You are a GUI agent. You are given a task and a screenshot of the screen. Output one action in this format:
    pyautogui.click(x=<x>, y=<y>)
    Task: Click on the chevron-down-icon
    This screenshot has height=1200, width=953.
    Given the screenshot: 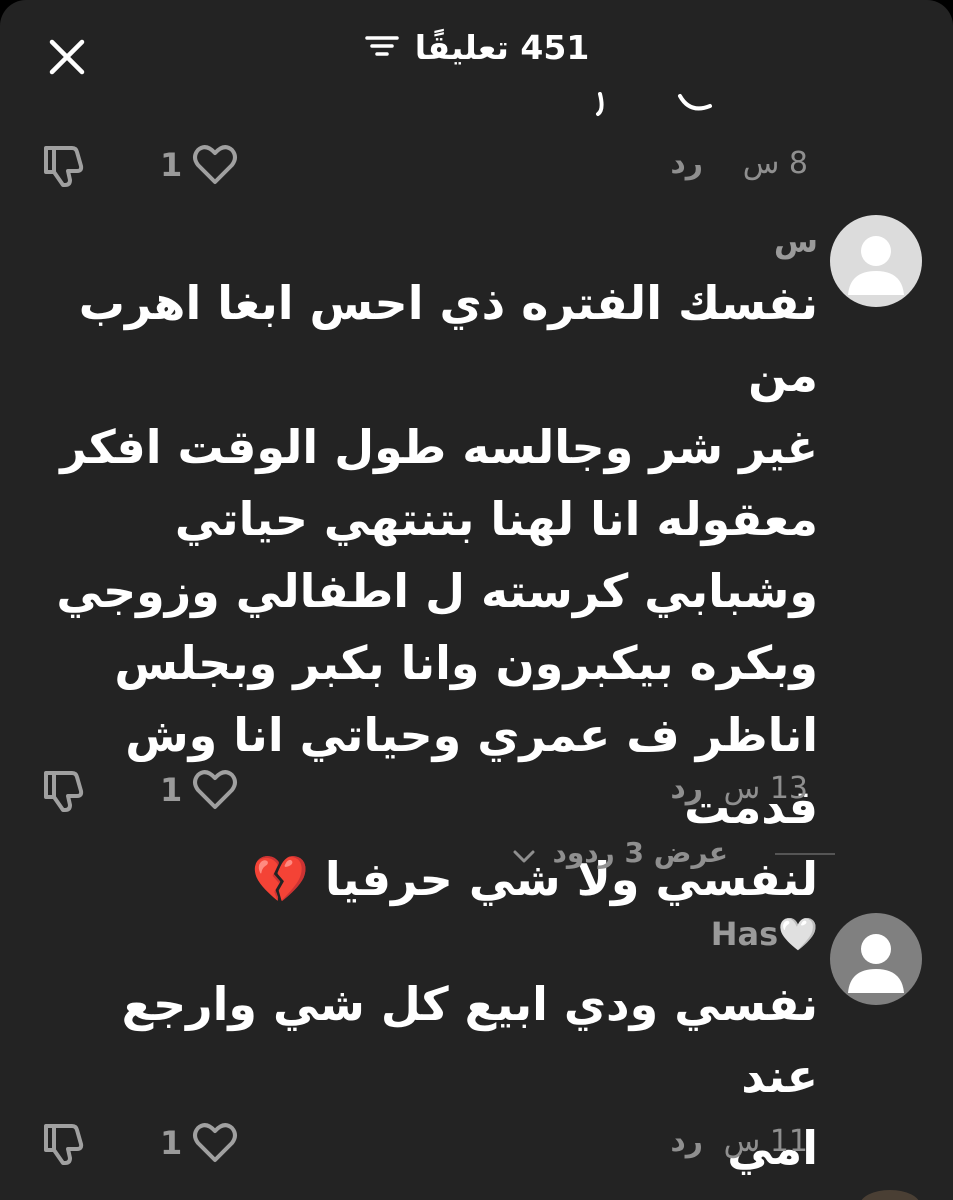 What is the action you would take?
    pyautogui.click(x=524, y=854)
    